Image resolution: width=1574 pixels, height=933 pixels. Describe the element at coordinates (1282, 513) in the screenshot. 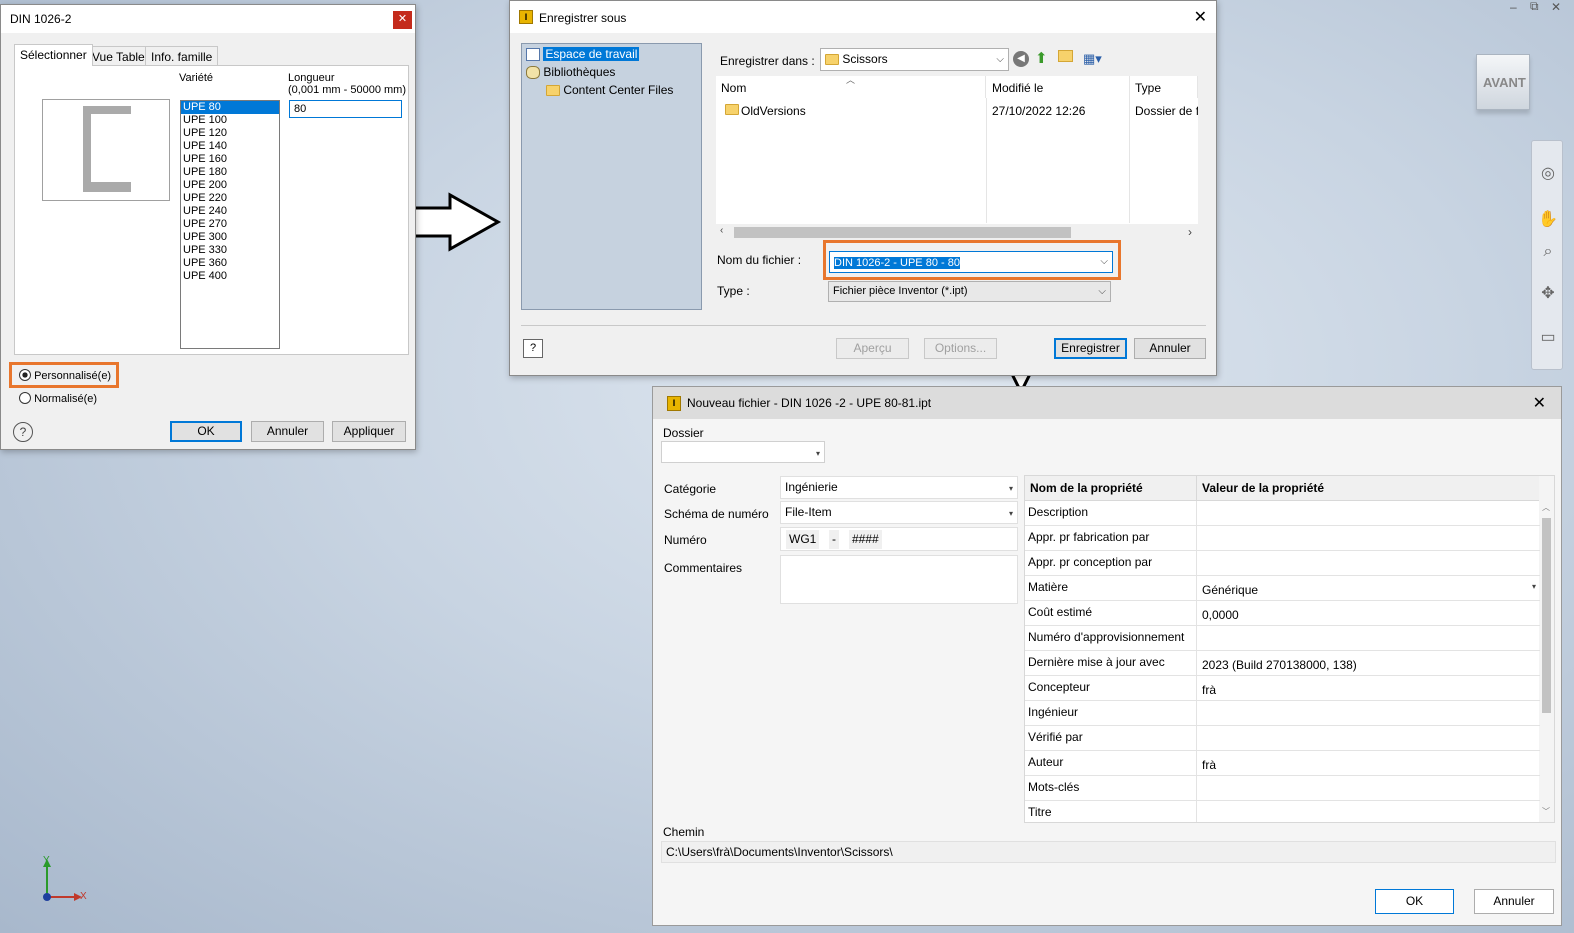

I see `table-row: Description` at that location.